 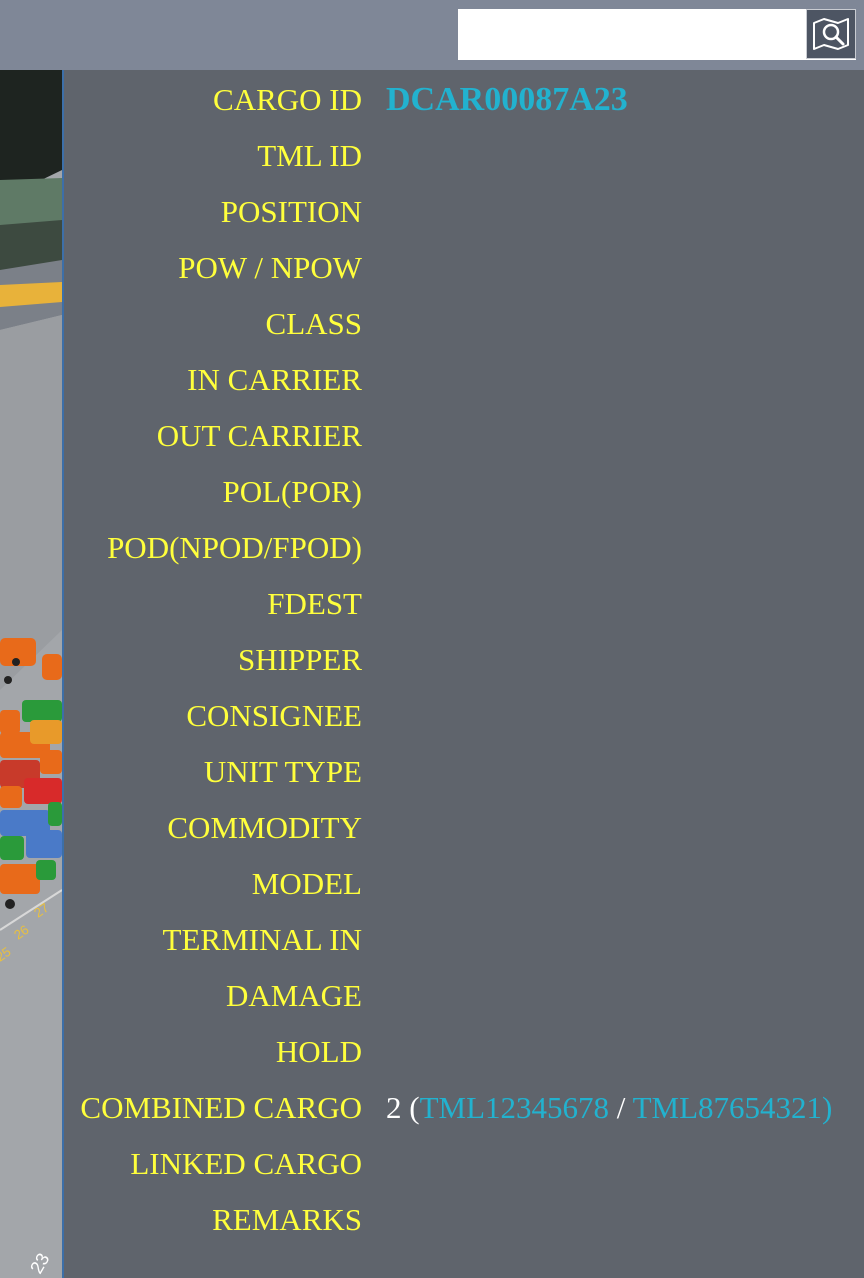 I want to click on field-label: SHIPPER, so click(x=299, y=659).